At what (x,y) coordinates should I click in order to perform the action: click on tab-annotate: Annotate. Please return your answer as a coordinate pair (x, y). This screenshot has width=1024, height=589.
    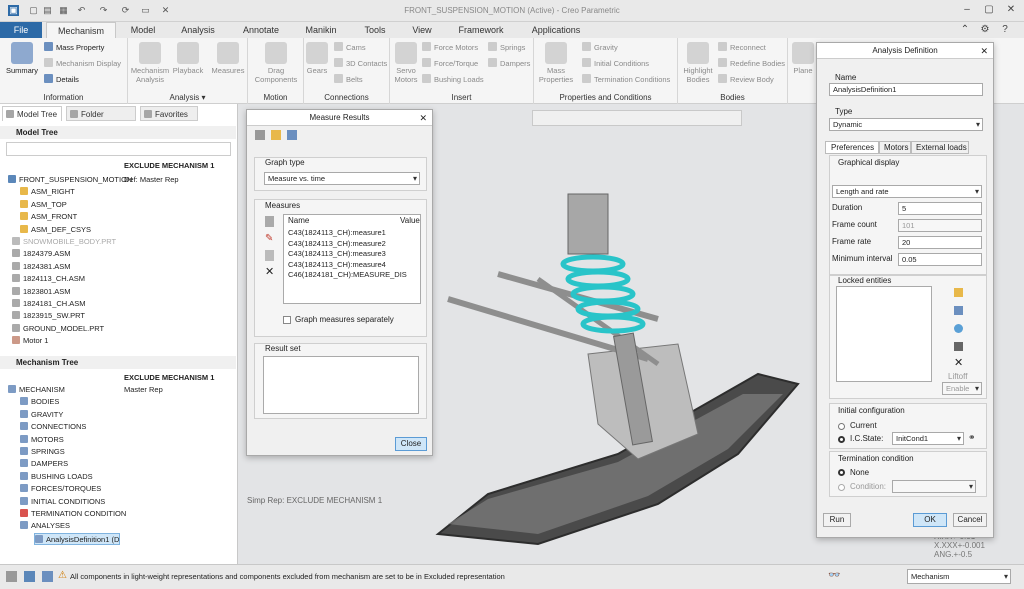
    Looking at the image, I should click on (261, 30).